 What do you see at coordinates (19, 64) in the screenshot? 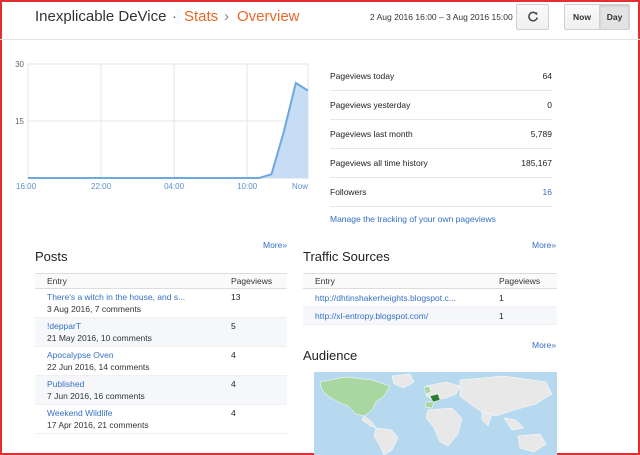
I see `y-tick-label: 30` at bounding box center [19, 64].